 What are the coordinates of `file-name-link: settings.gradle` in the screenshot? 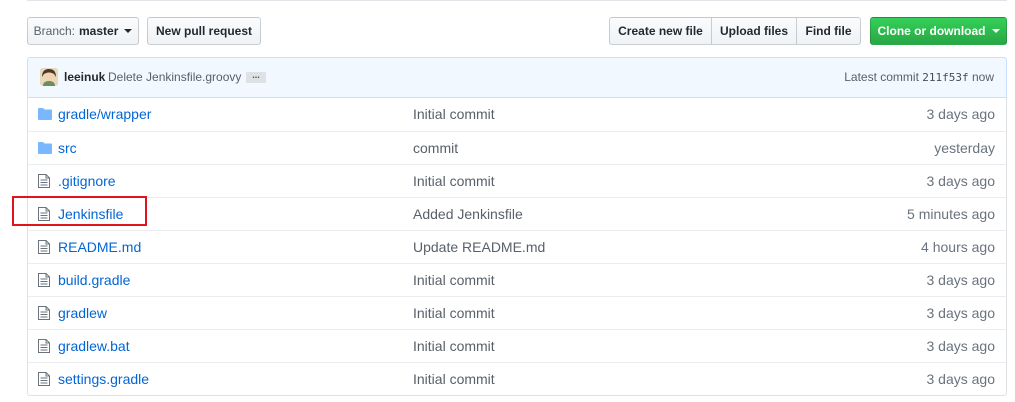 It's located at (103, 379).